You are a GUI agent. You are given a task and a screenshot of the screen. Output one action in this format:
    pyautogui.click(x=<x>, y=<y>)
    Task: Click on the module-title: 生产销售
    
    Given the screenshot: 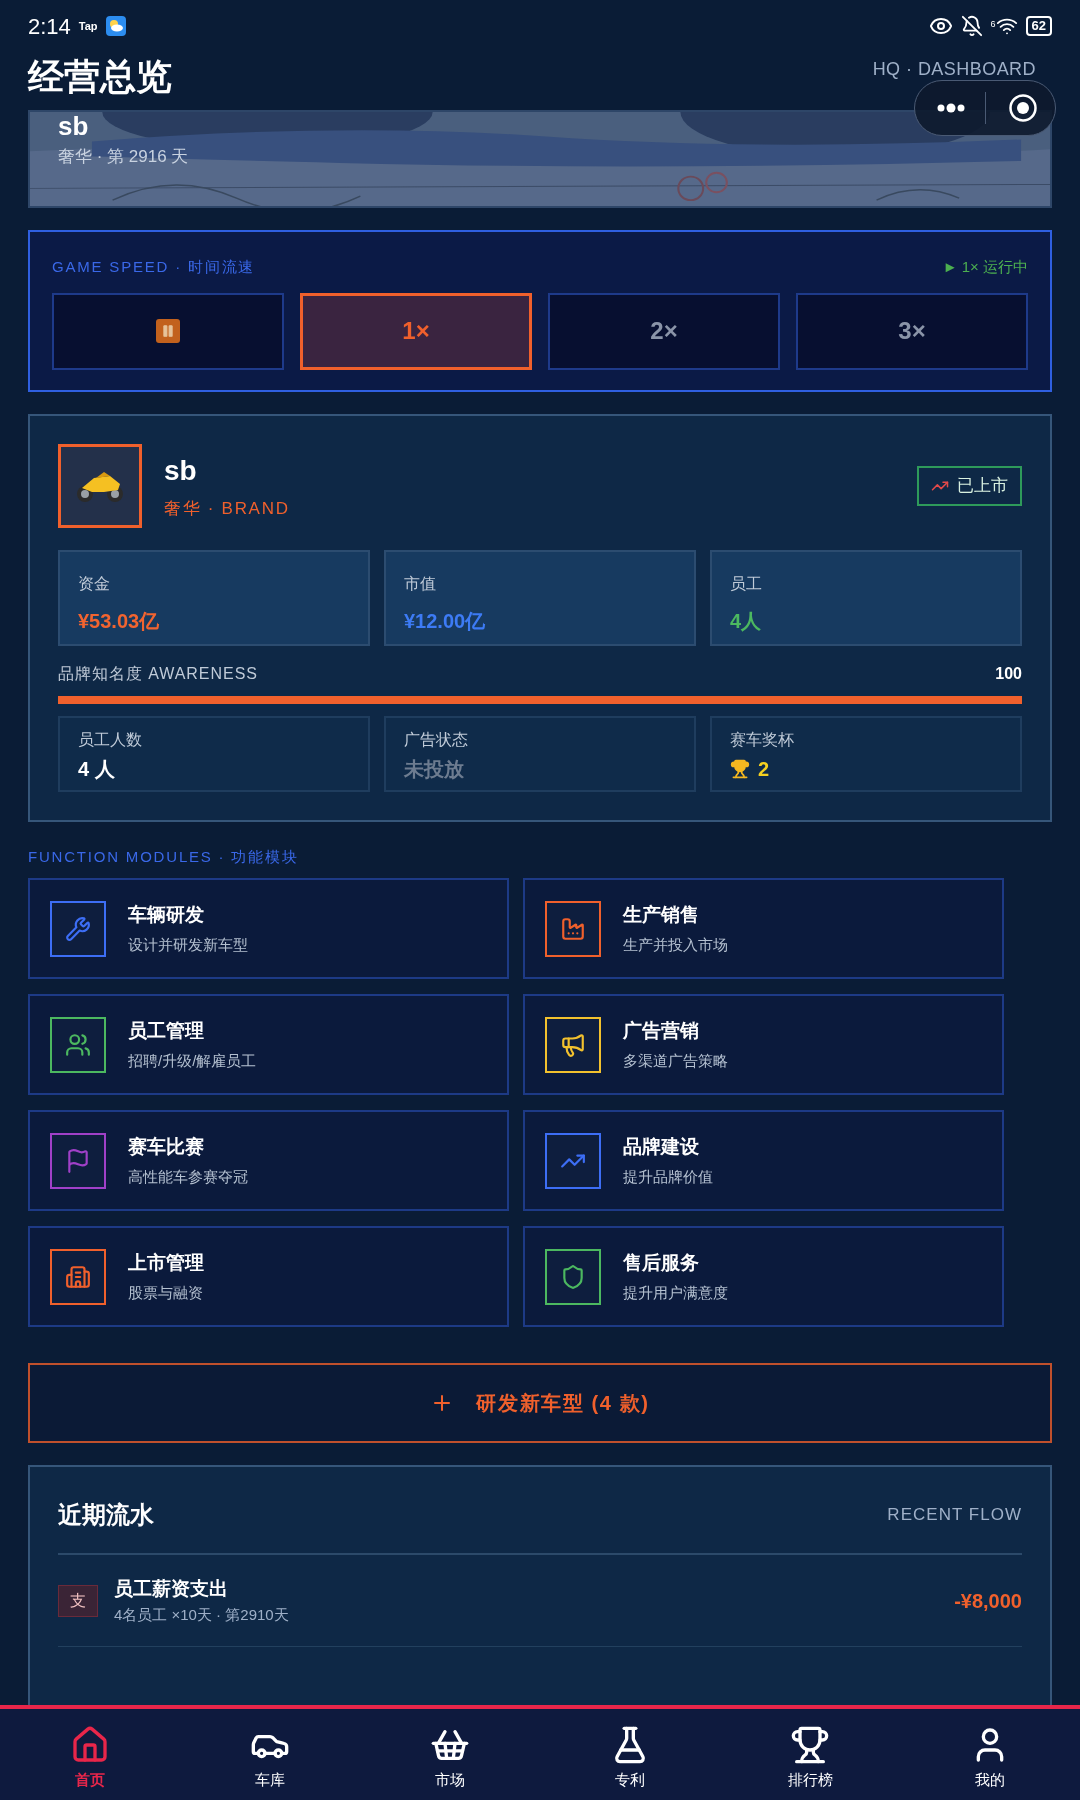 What is the action you would take?
    pyautogui.click(x=661, y=915)
    